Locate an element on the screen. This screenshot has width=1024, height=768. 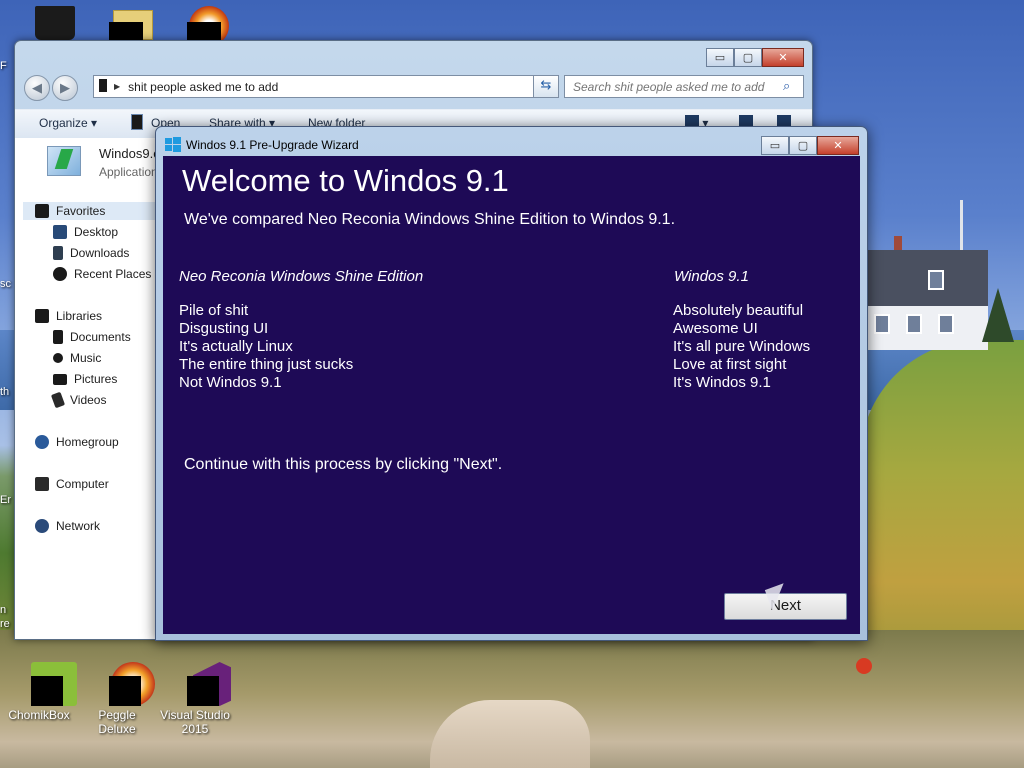
nav-item-favorites: Favorites is located at coordinates (89, 211).